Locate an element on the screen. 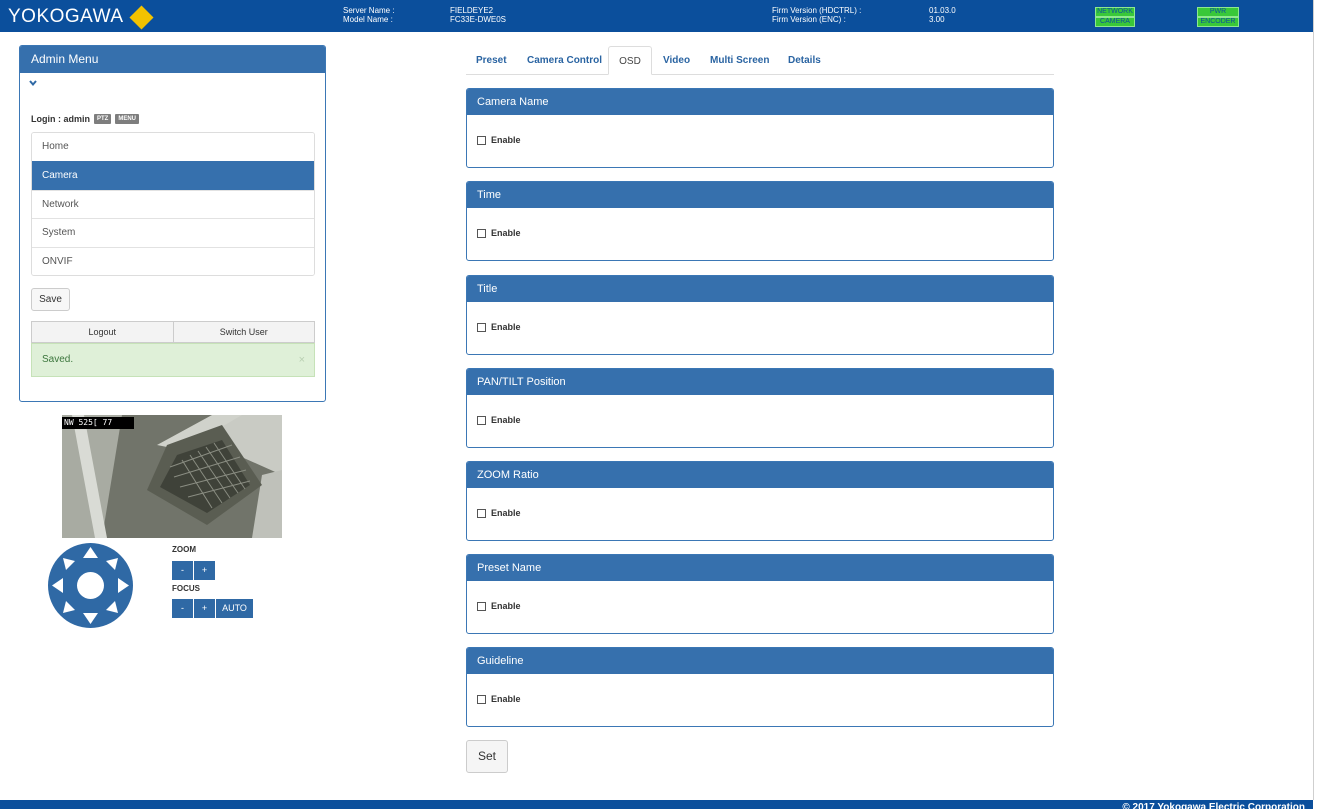 The image size is (1321, 809). section-title: Time is located at coordinates (760, 195).